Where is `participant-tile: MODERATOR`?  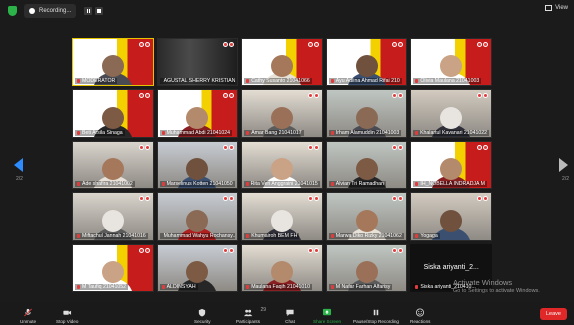 participant-tile: MODERATOR is located at coordinates (113, 62).